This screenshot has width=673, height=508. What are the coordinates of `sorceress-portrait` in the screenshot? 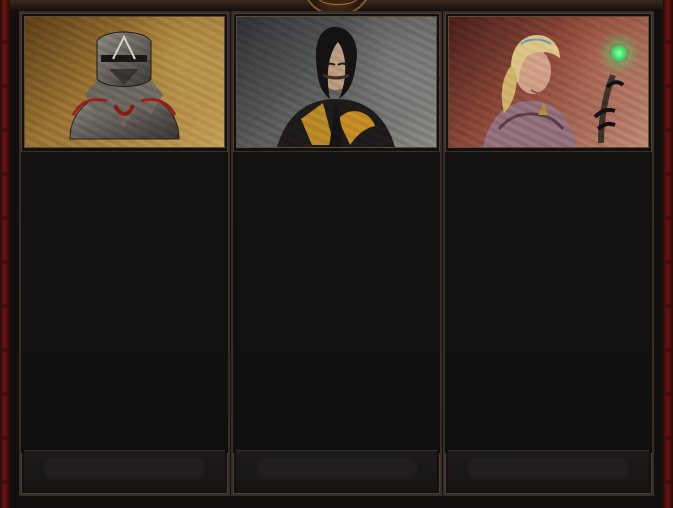 It's located at (548, 82).